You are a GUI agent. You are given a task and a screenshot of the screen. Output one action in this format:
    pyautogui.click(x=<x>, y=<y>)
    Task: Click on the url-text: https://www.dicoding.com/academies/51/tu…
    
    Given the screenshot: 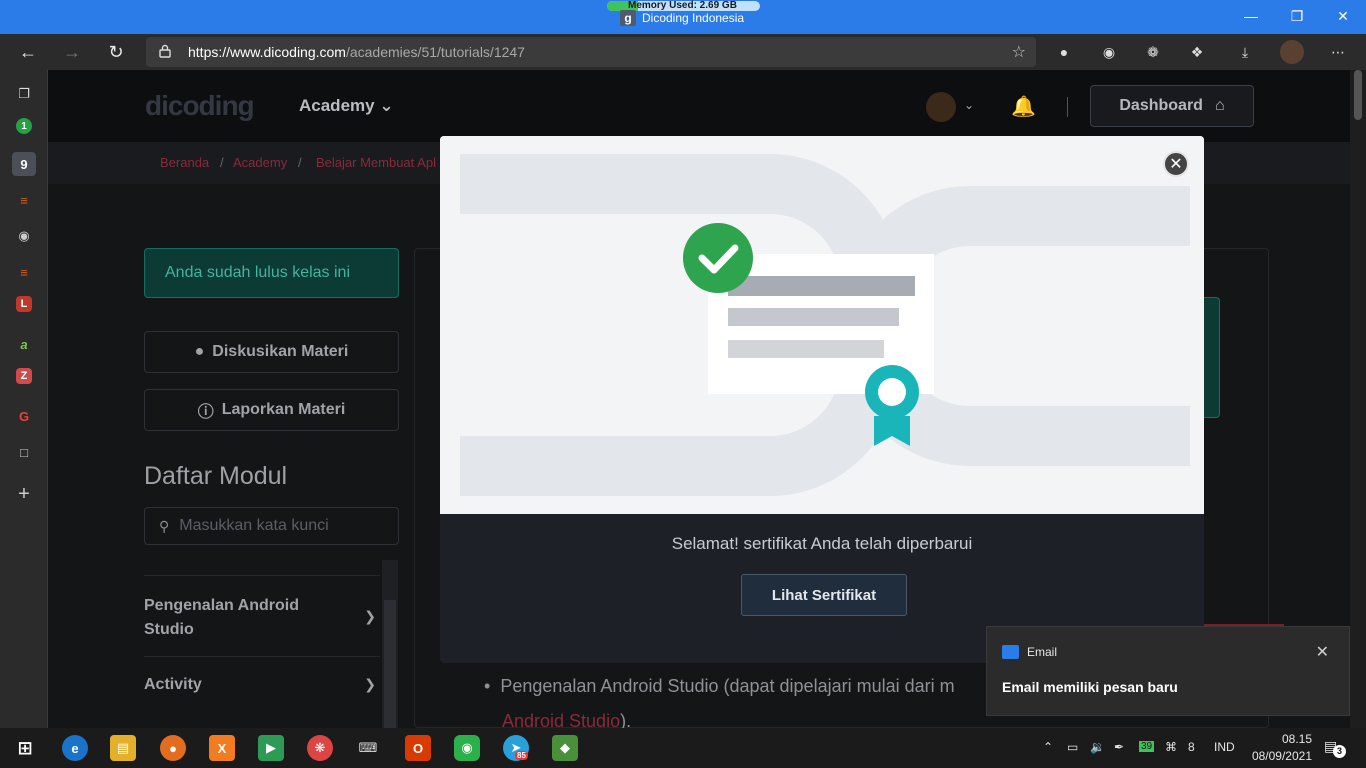 What is the action you would take?
    pyautogui.click(x=356, y=52)
    